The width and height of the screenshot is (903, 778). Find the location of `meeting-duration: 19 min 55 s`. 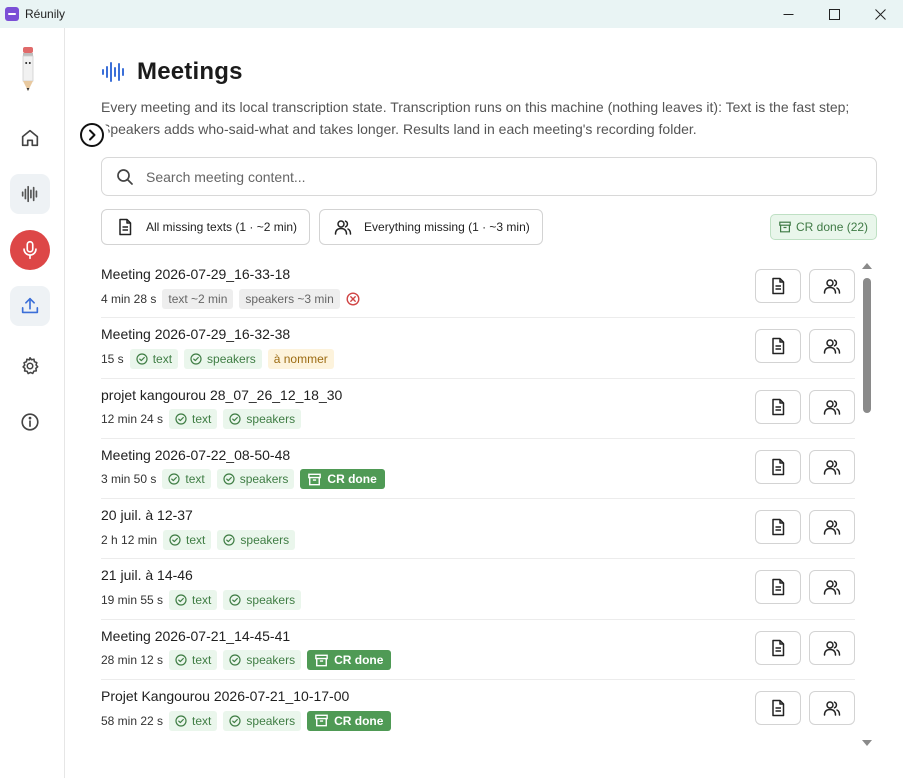

meeting-duration: 19 min 55 s is located at coordinates (132, 599).